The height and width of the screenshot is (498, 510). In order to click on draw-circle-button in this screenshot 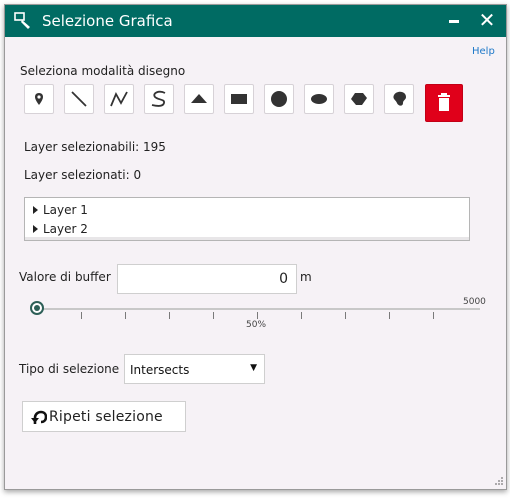, I will do `click(279, 99)`.